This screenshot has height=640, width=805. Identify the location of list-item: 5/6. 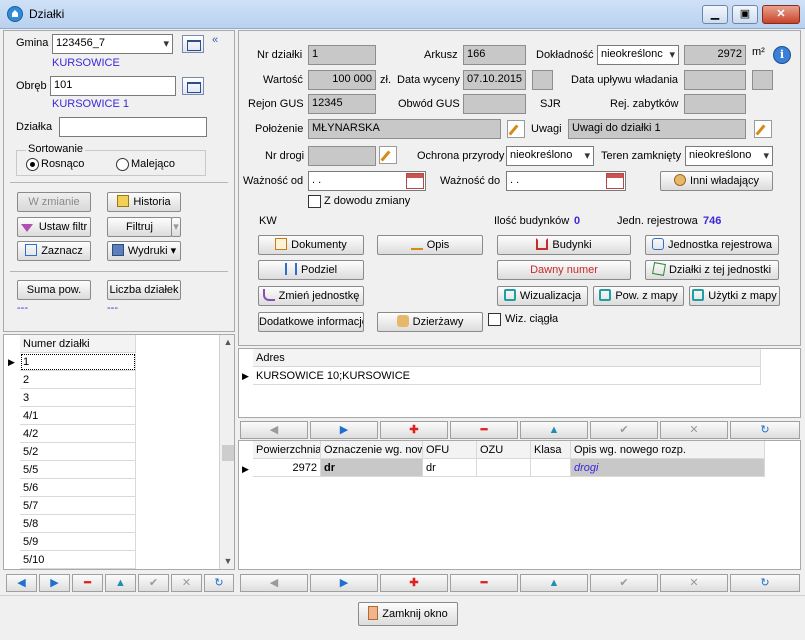
(78, 488).